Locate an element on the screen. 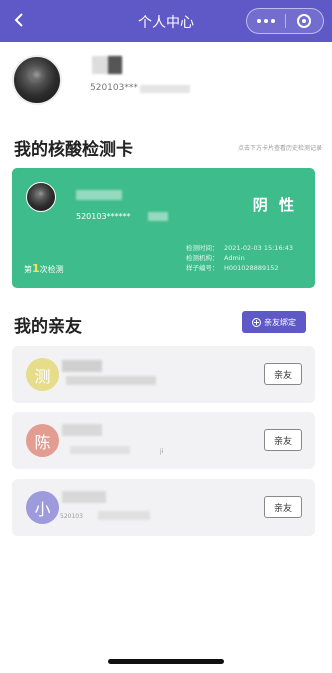 This screenshot has width=332, height=673. close-program-icon is located at coordinates (305, 21).